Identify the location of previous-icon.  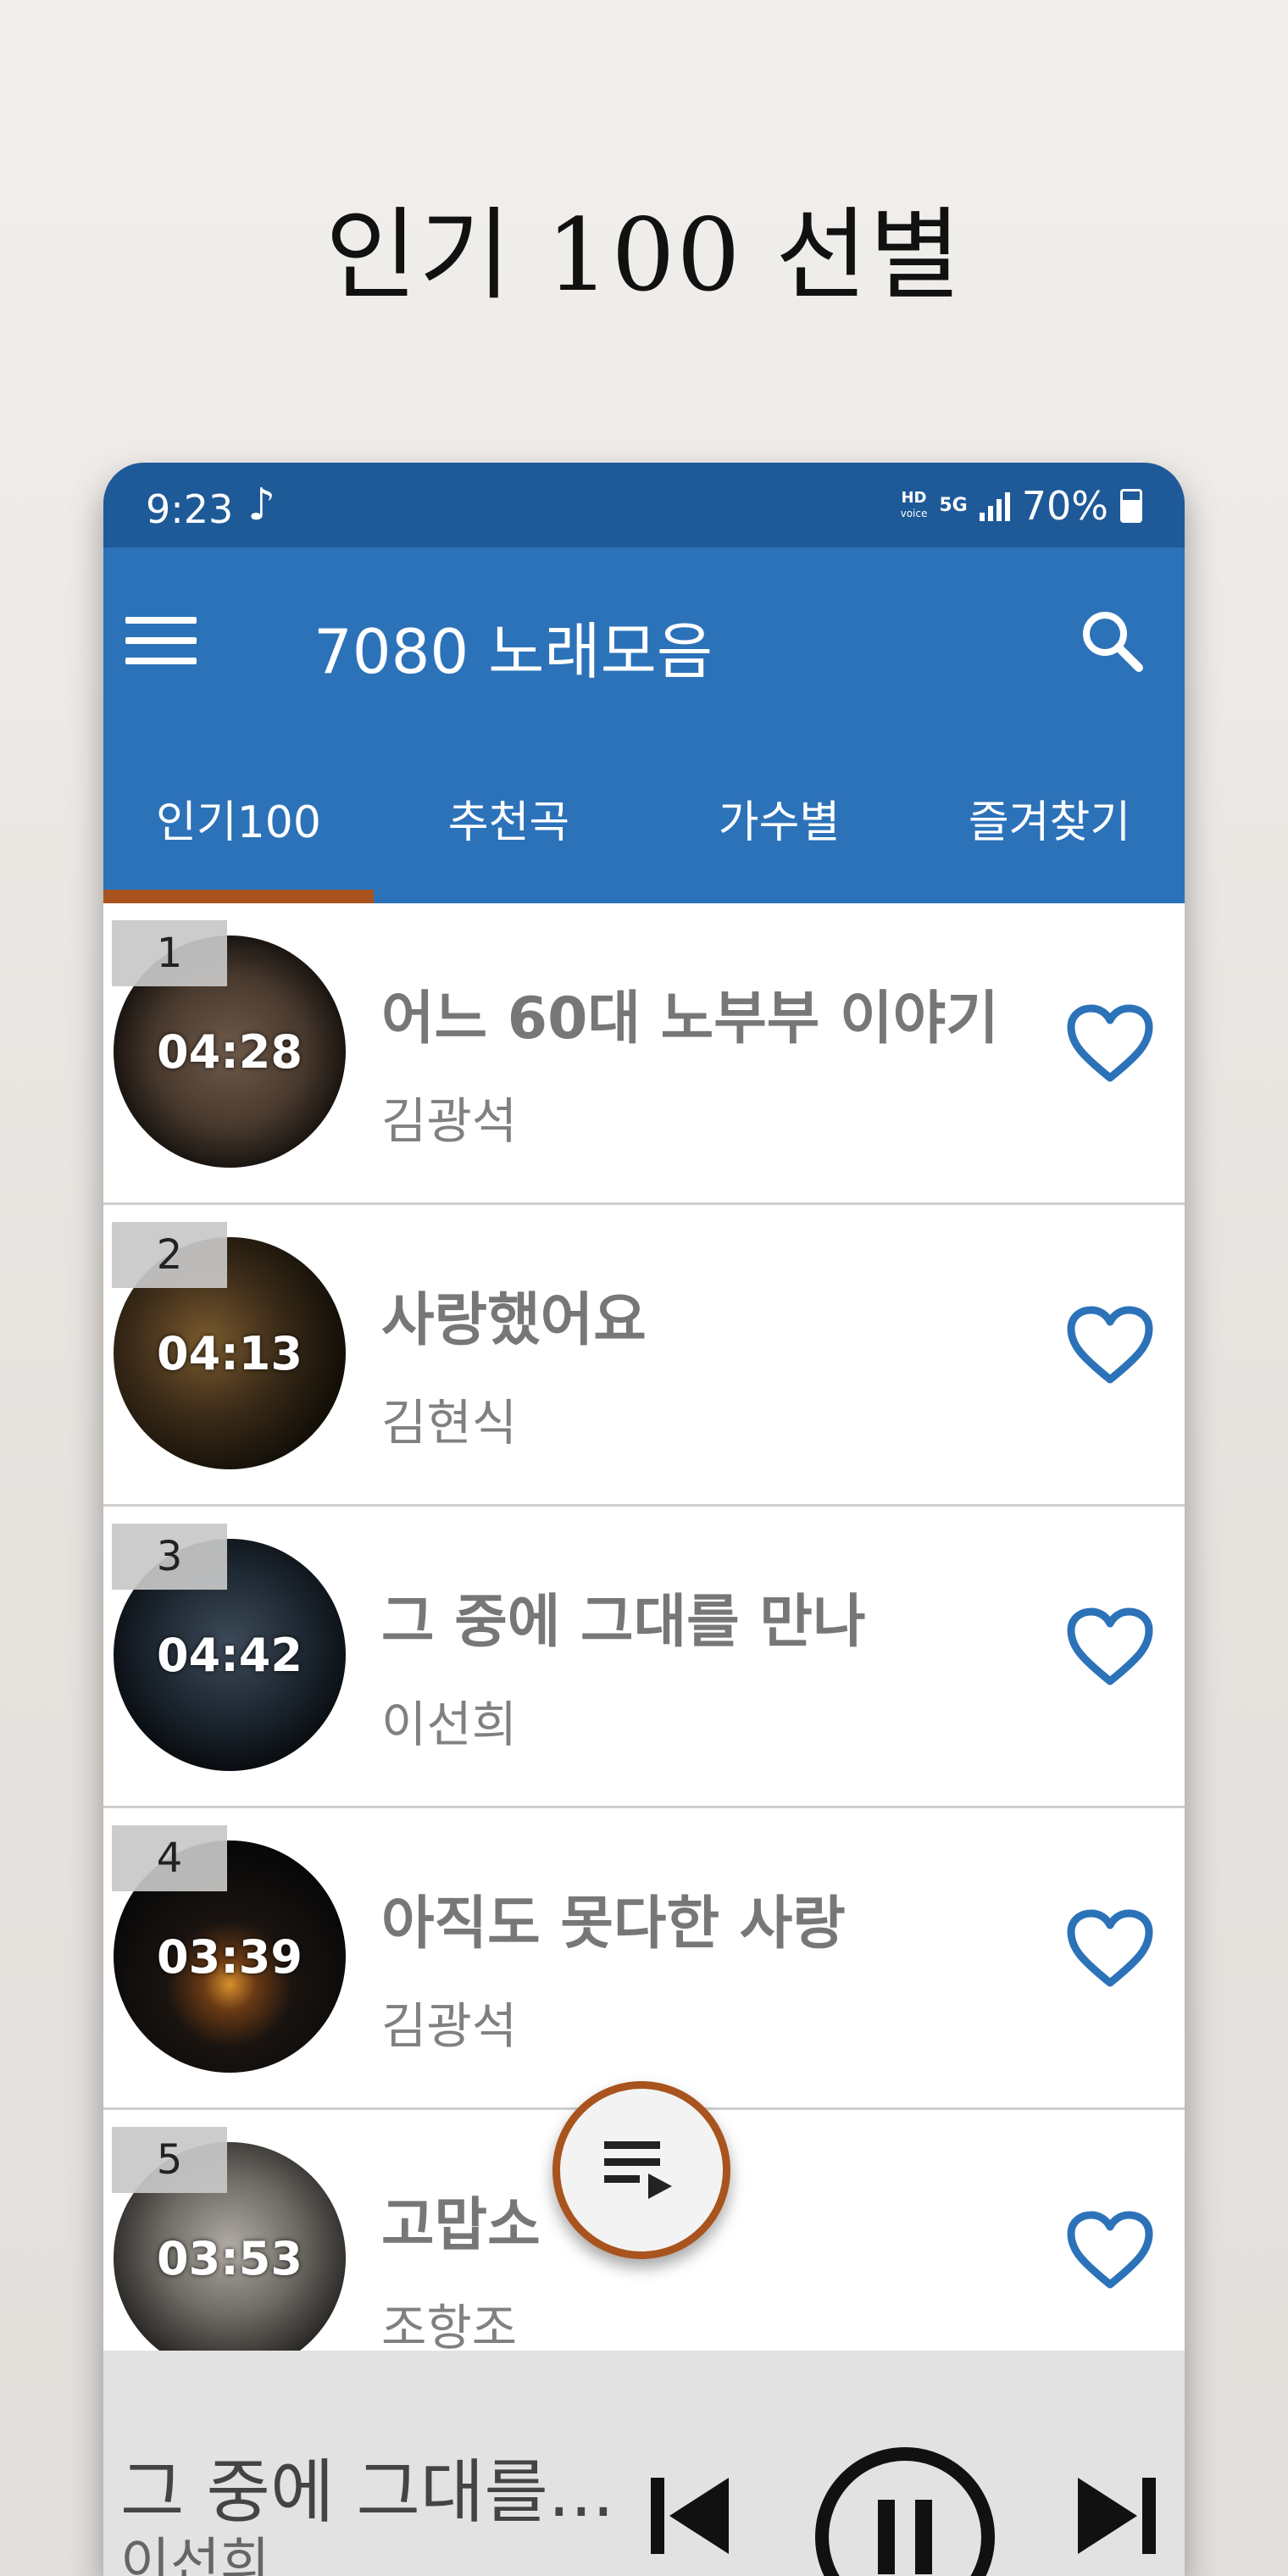
(690, 2515).